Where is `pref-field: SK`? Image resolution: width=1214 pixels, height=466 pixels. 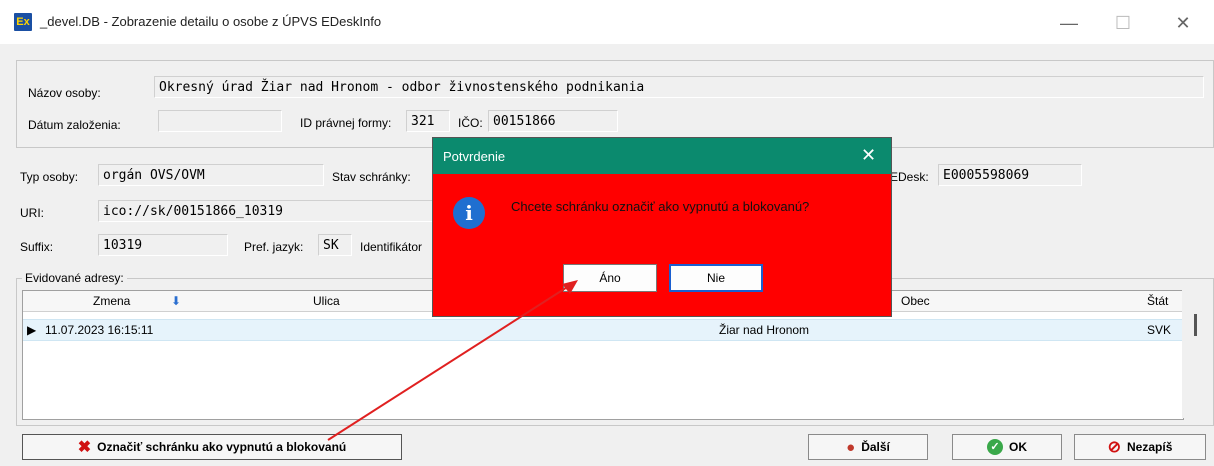
pref-field: SK is located at coordinates (335, 245).